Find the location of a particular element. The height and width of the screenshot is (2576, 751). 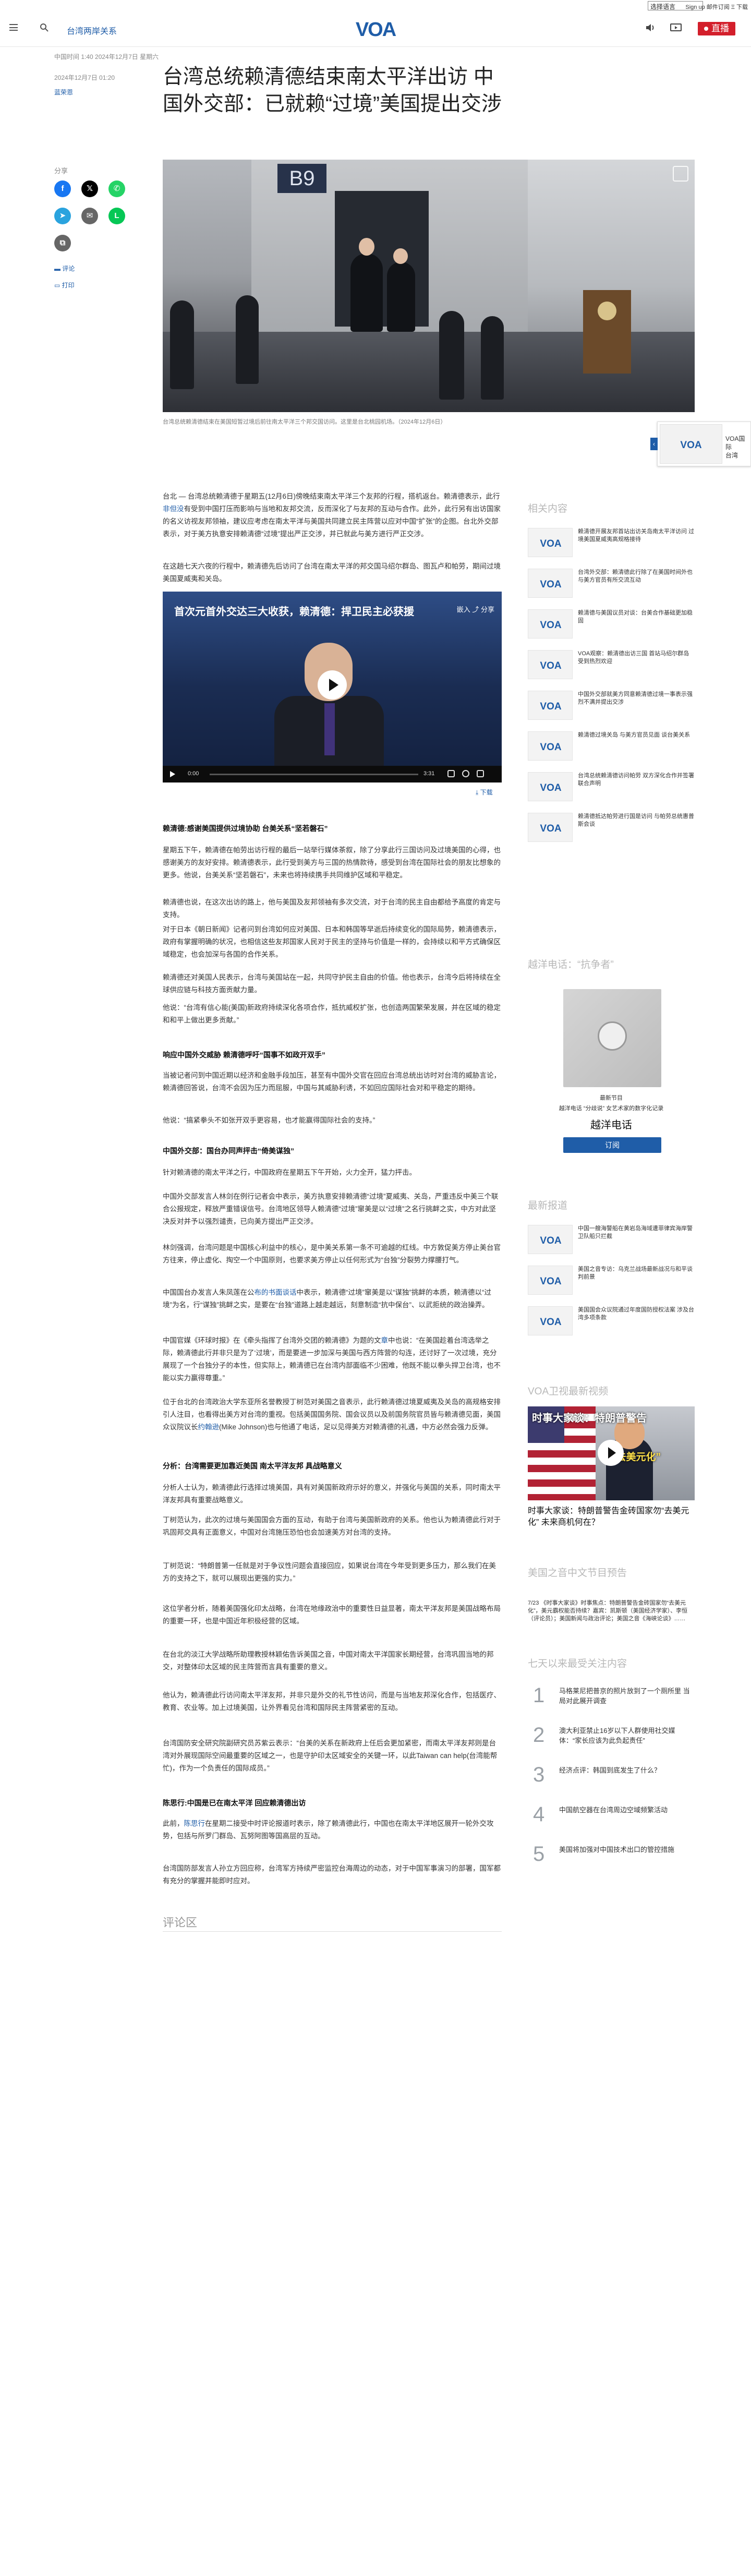

live-button: 直播 is located at coordinates (716, 28).